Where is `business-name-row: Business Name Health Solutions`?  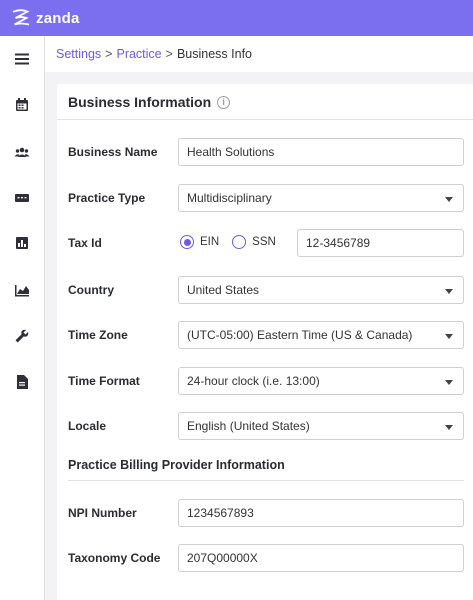
business-name-row: Business Name Health Solutions is located at coordinates (265, 152).